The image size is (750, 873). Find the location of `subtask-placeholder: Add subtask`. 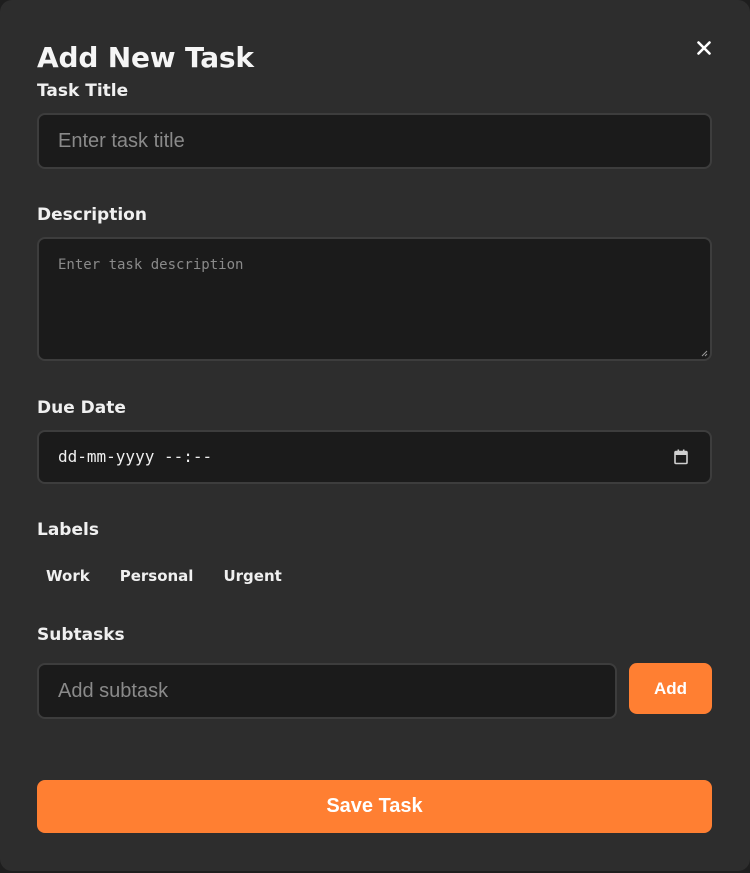

subtask-placeholder: Add subtask is located at coordinates (113, 691).